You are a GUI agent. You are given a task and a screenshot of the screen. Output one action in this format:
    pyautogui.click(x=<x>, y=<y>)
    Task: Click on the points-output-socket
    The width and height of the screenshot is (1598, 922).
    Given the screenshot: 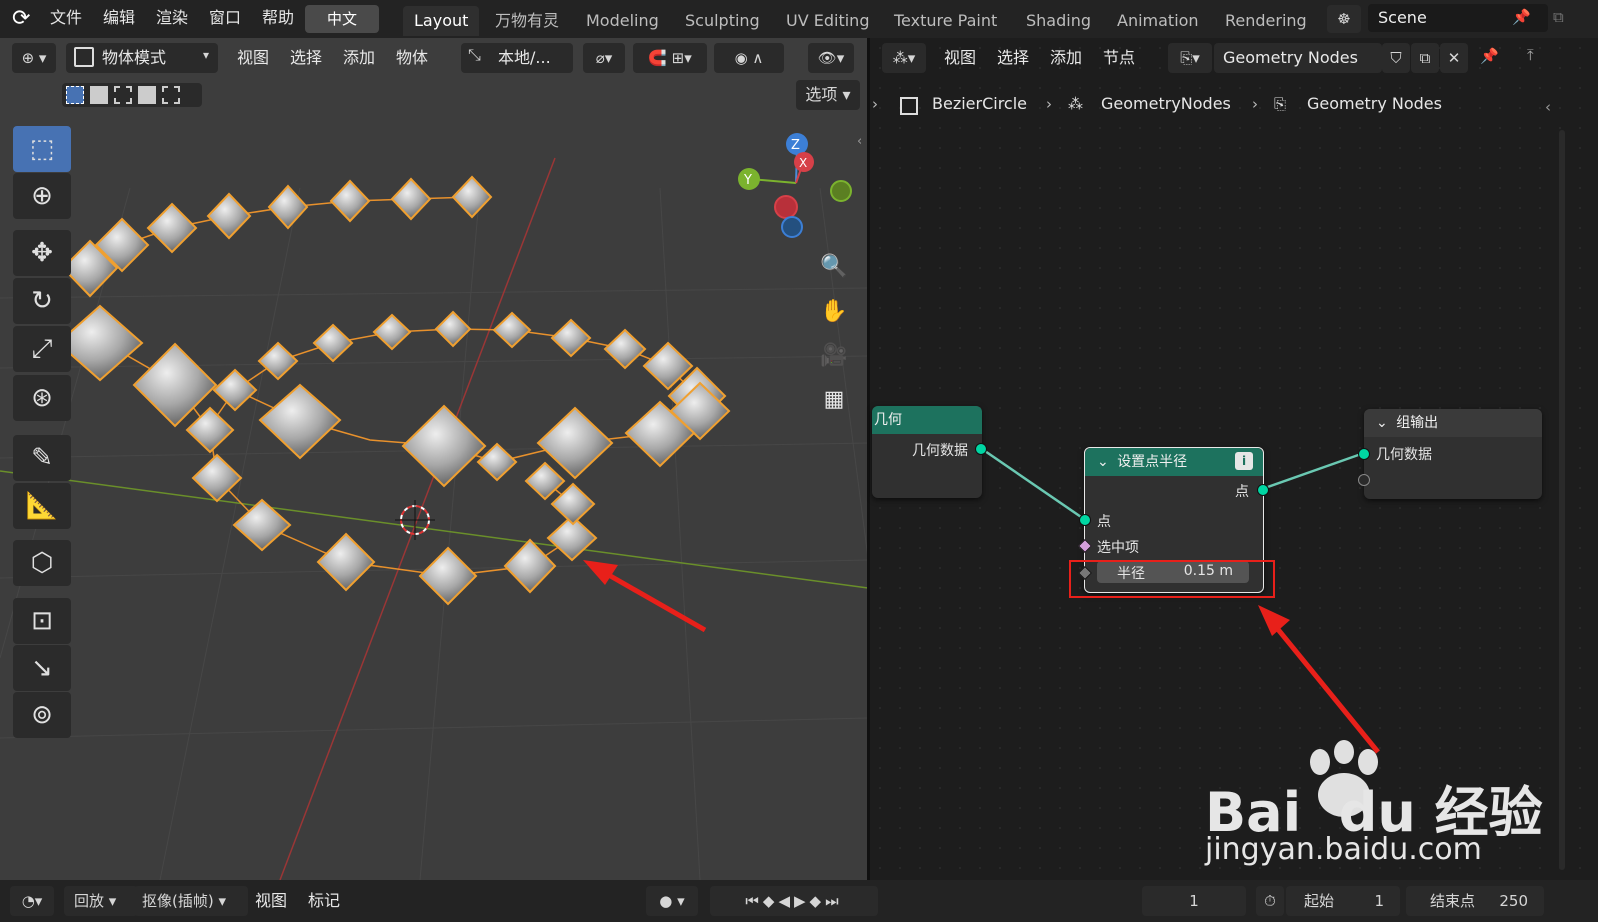 What is the action you would take?
    pyautogui.click(x=1263, y=490)
    